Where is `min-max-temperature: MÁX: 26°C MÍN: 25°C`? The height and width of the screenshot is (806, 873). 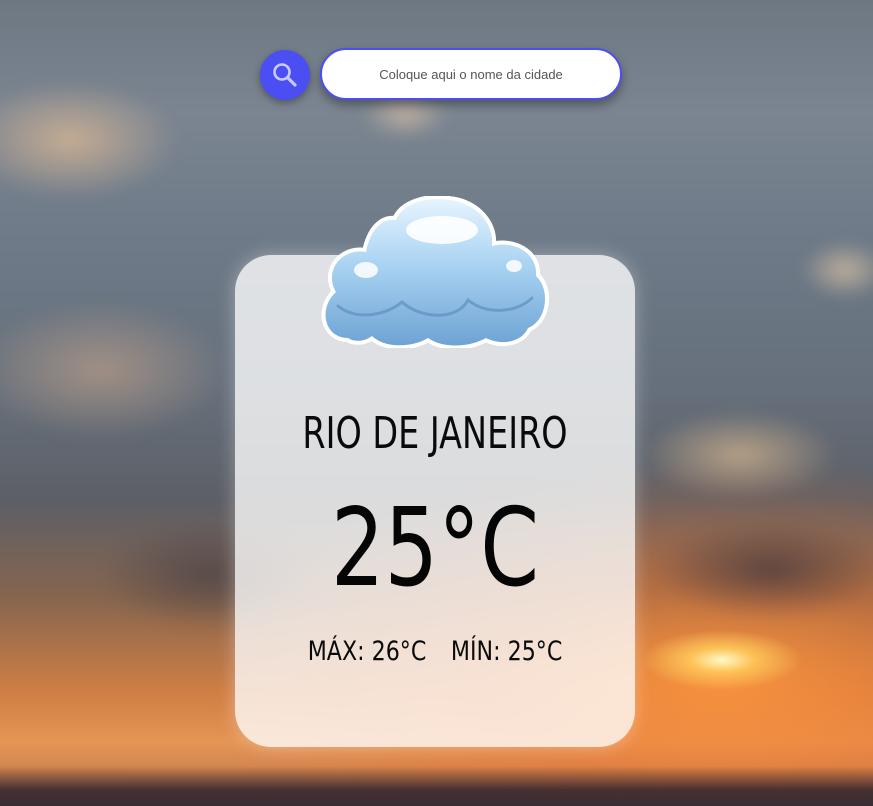 min-max-temperature: MÁX: 26°C MÍN: 25°C is located at coordinates (435, 652).